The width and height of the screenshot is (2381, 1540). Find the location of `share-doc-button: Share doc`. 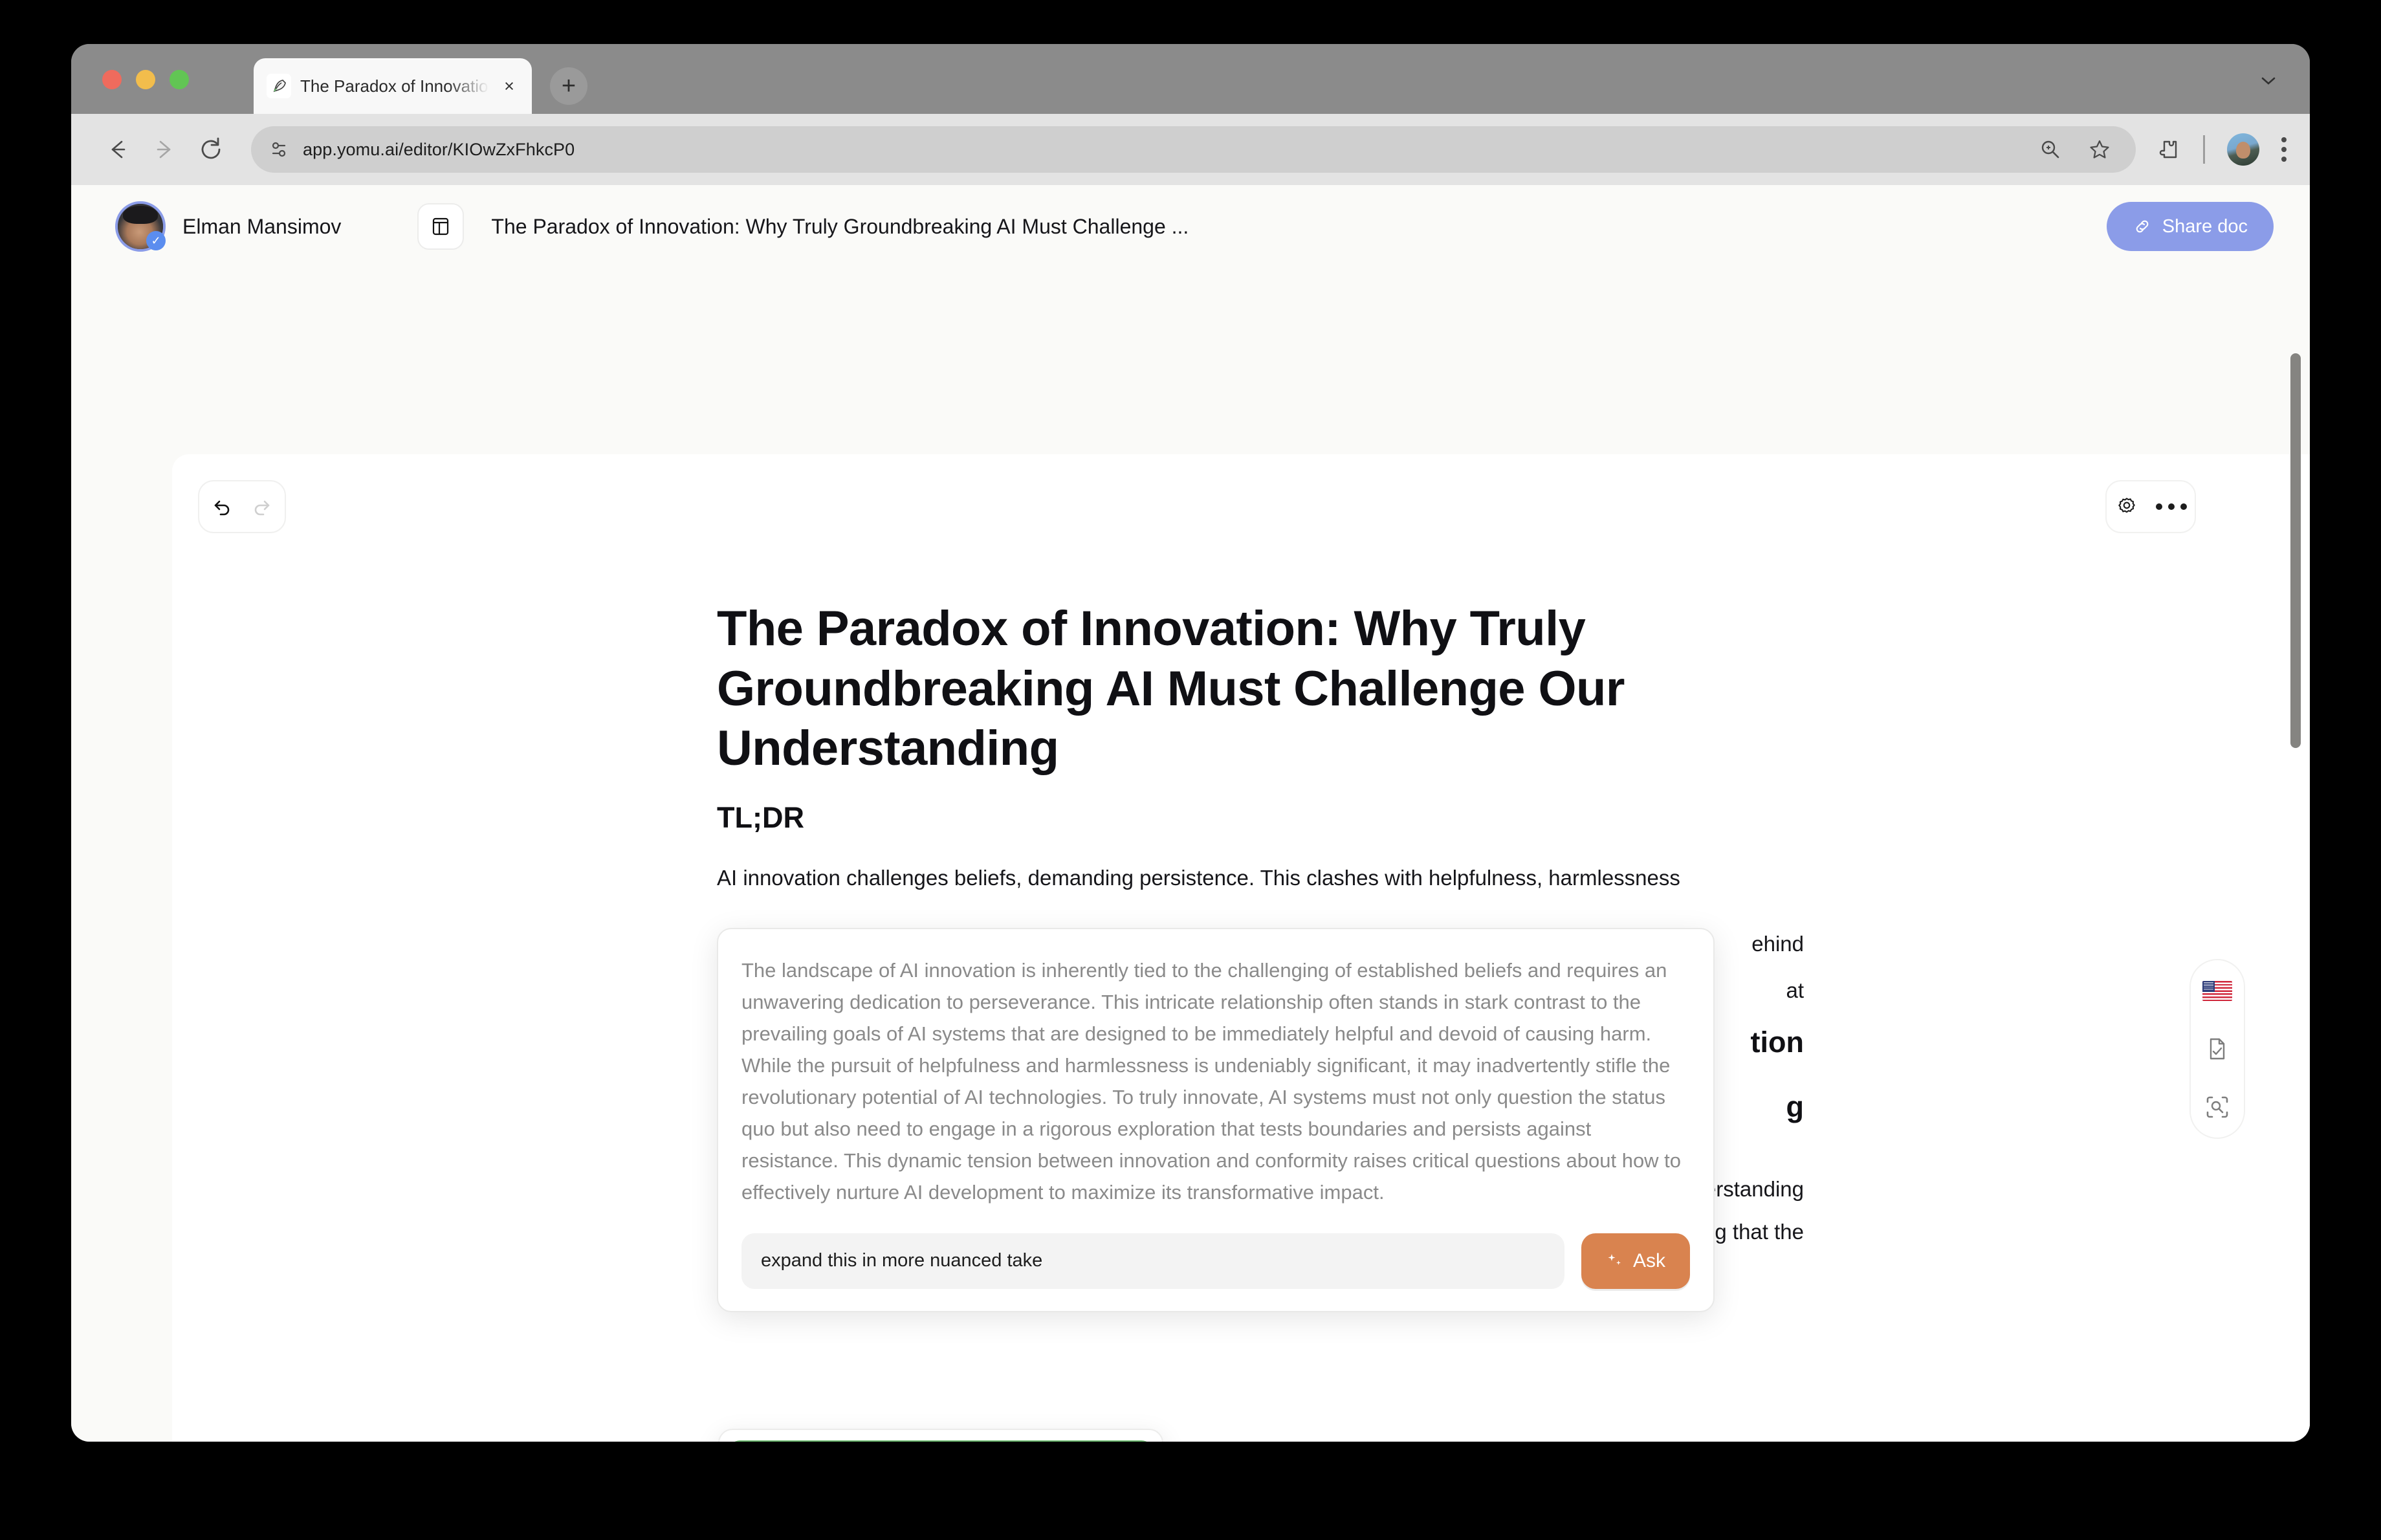

share-doc-button: Share doc is located at coordinates (2190, 227).